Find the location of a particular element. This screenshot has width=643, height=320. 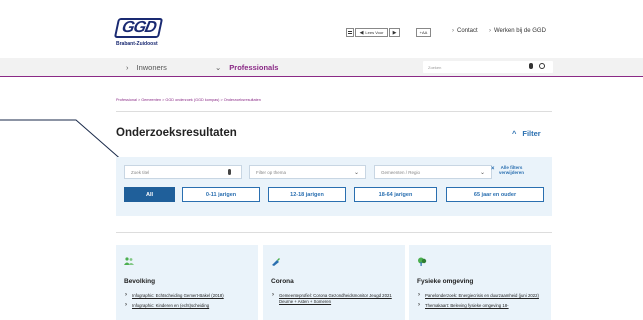

card-title: Corona is located at coordinates (282, 281).